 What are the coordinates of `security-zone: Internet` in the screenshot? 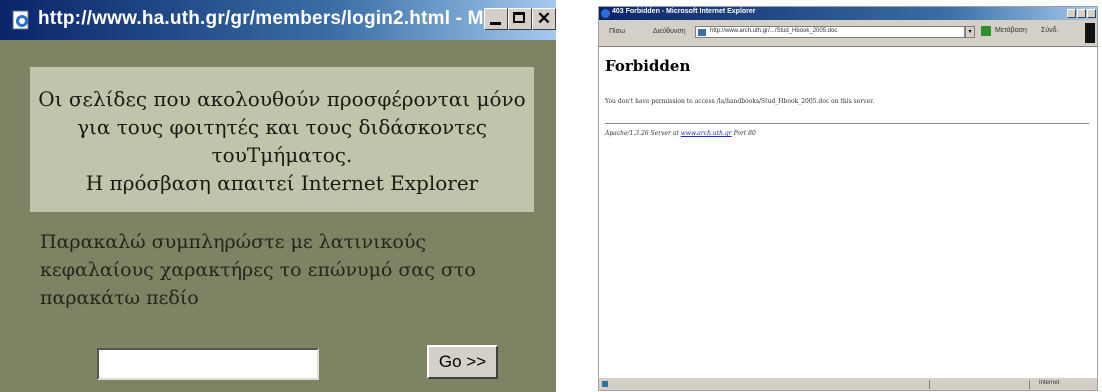 It's located at (1049, 383).